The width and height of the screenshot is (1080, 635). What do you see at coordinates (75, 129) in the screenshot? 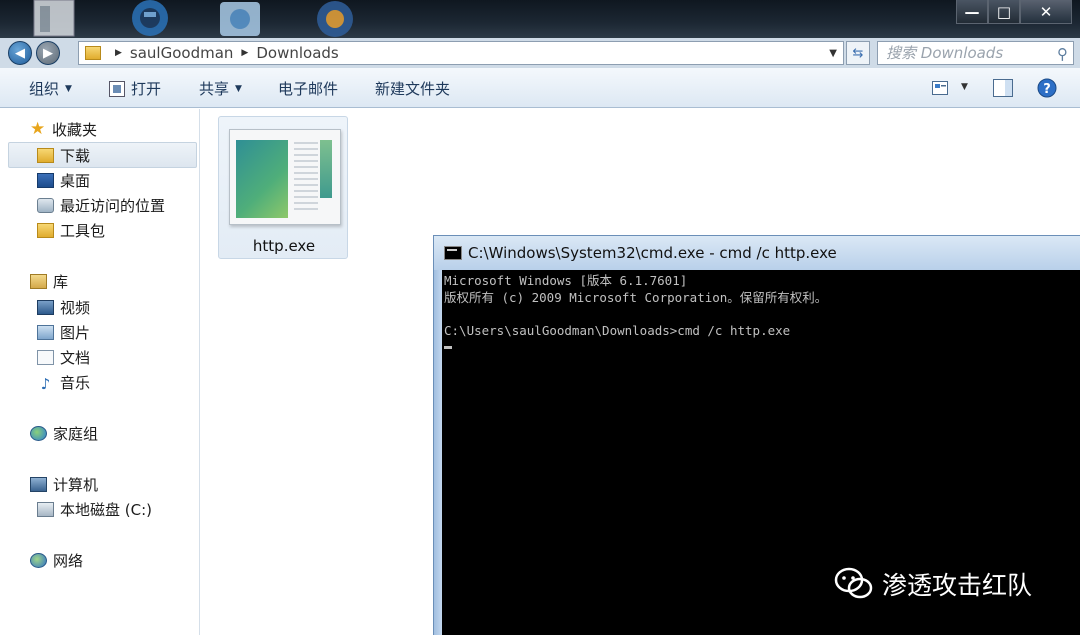
I see `sidebar-label: 收藏夹` at bounding box center [75, 129].